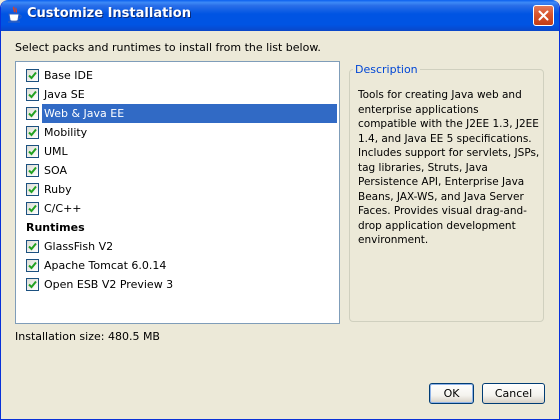  I want to click on list-item-apache-tomcat-6-0-14: Apache Tomcat 6.0.14, so click(178, 265).